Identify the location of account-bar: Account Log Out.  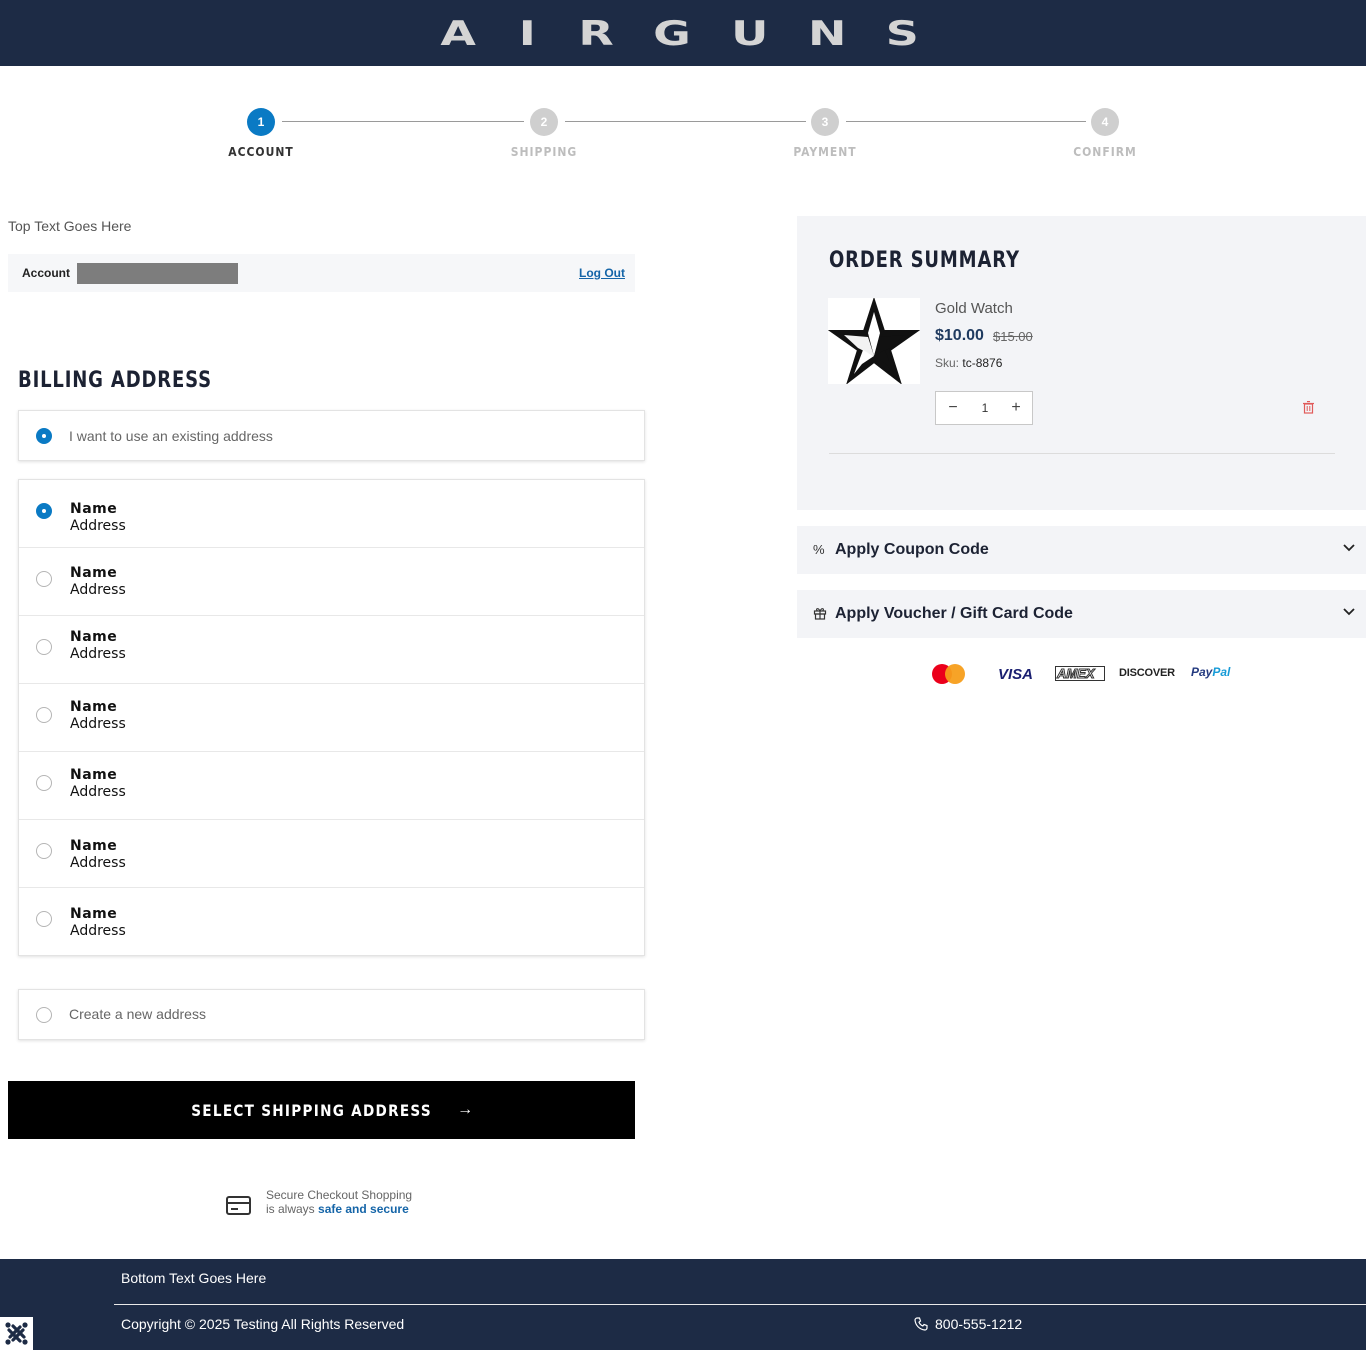
(321, 273).